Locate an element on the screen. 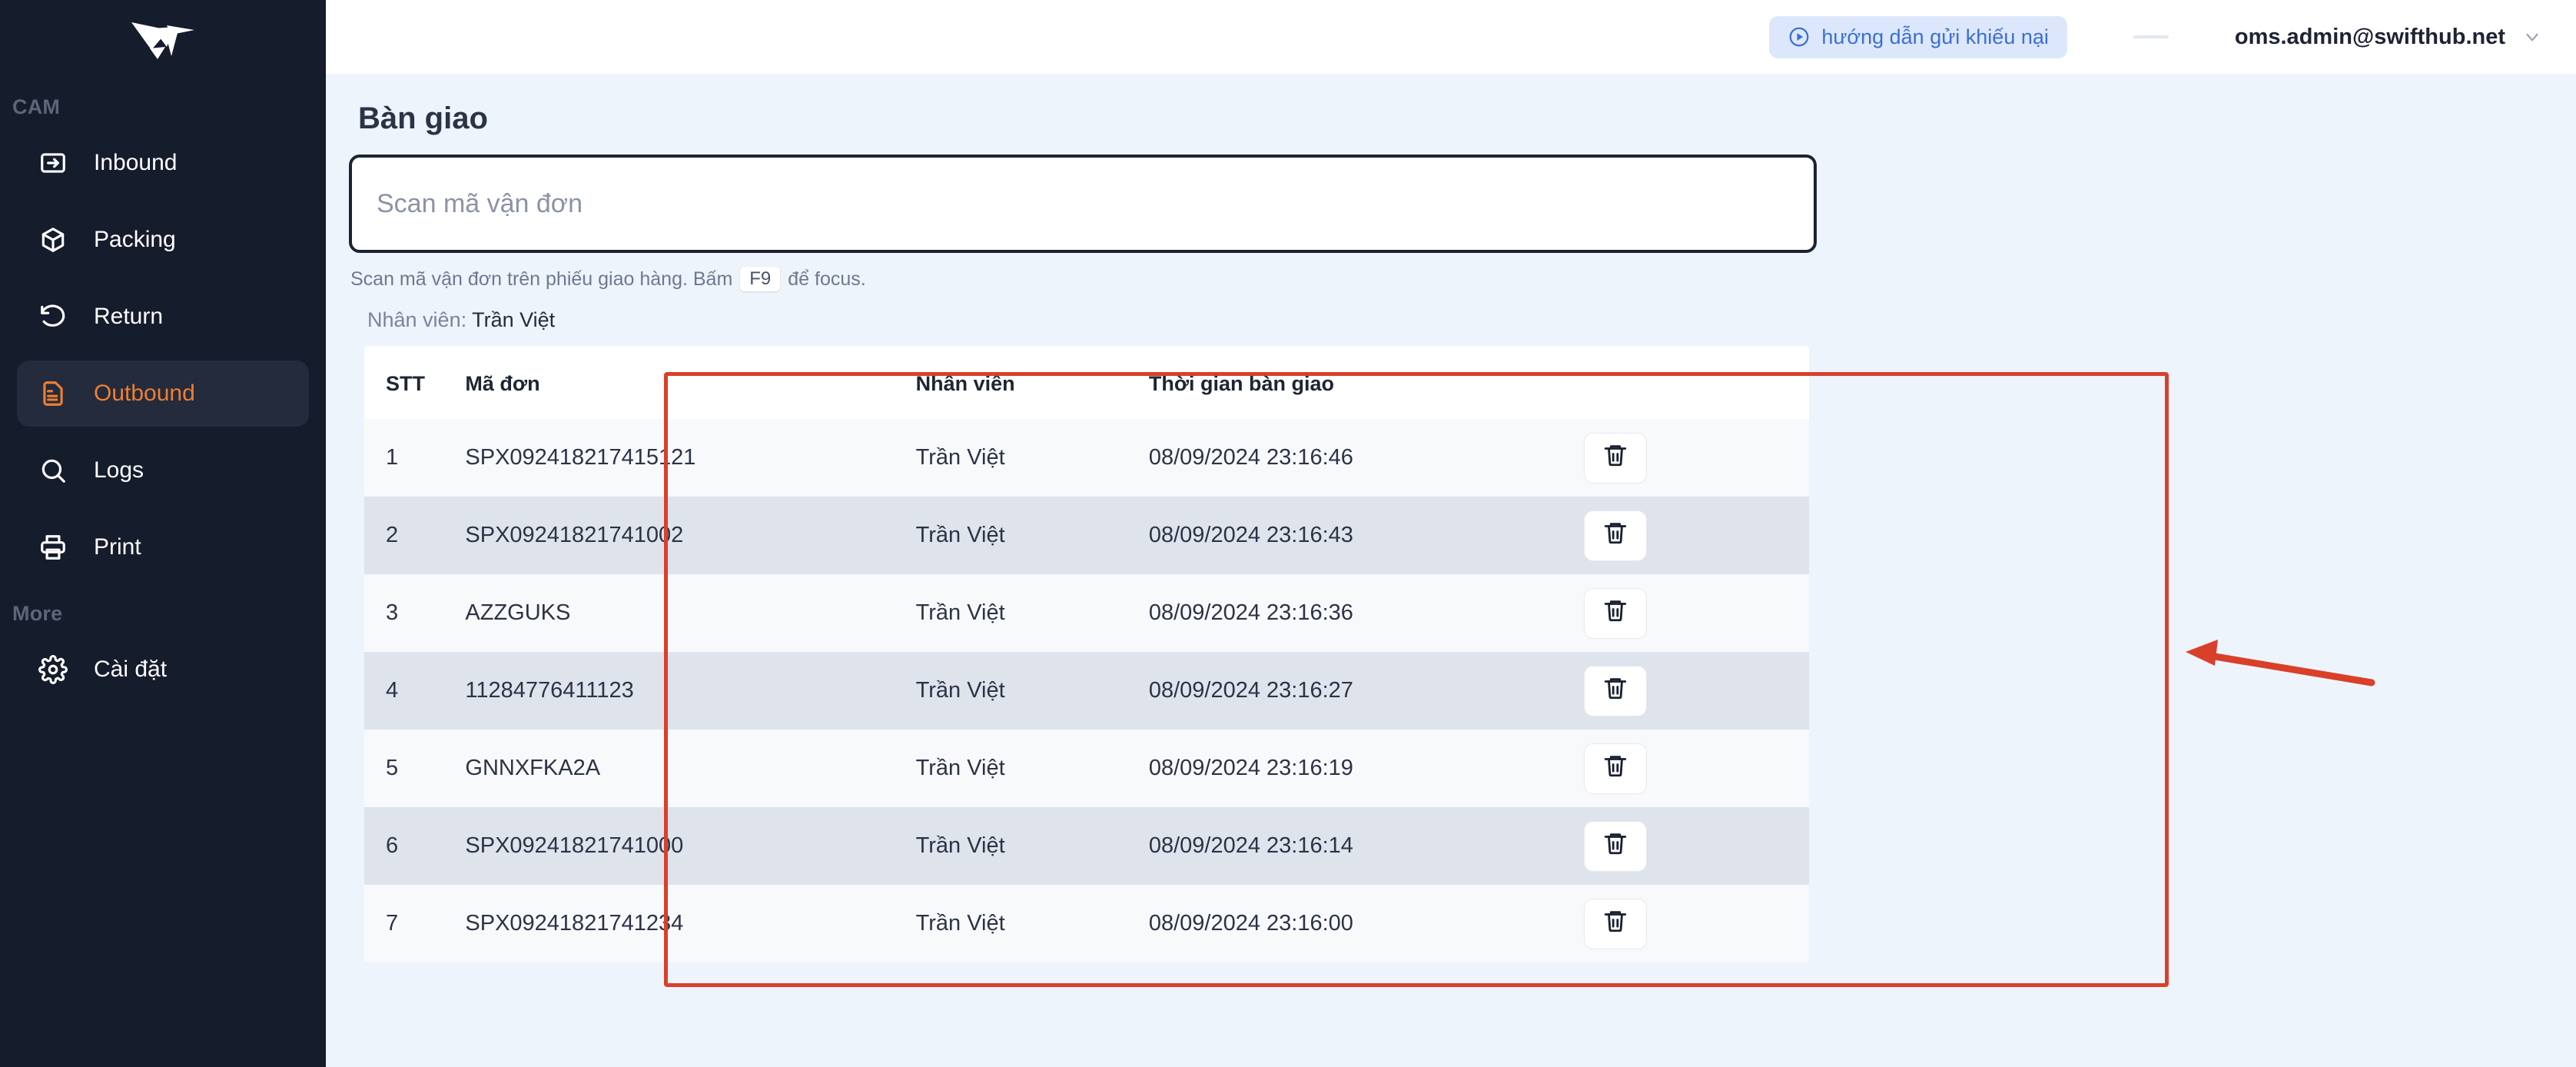  cell-time: 08/09/2024 23:16:46 is located at coordinates (1250, 458).